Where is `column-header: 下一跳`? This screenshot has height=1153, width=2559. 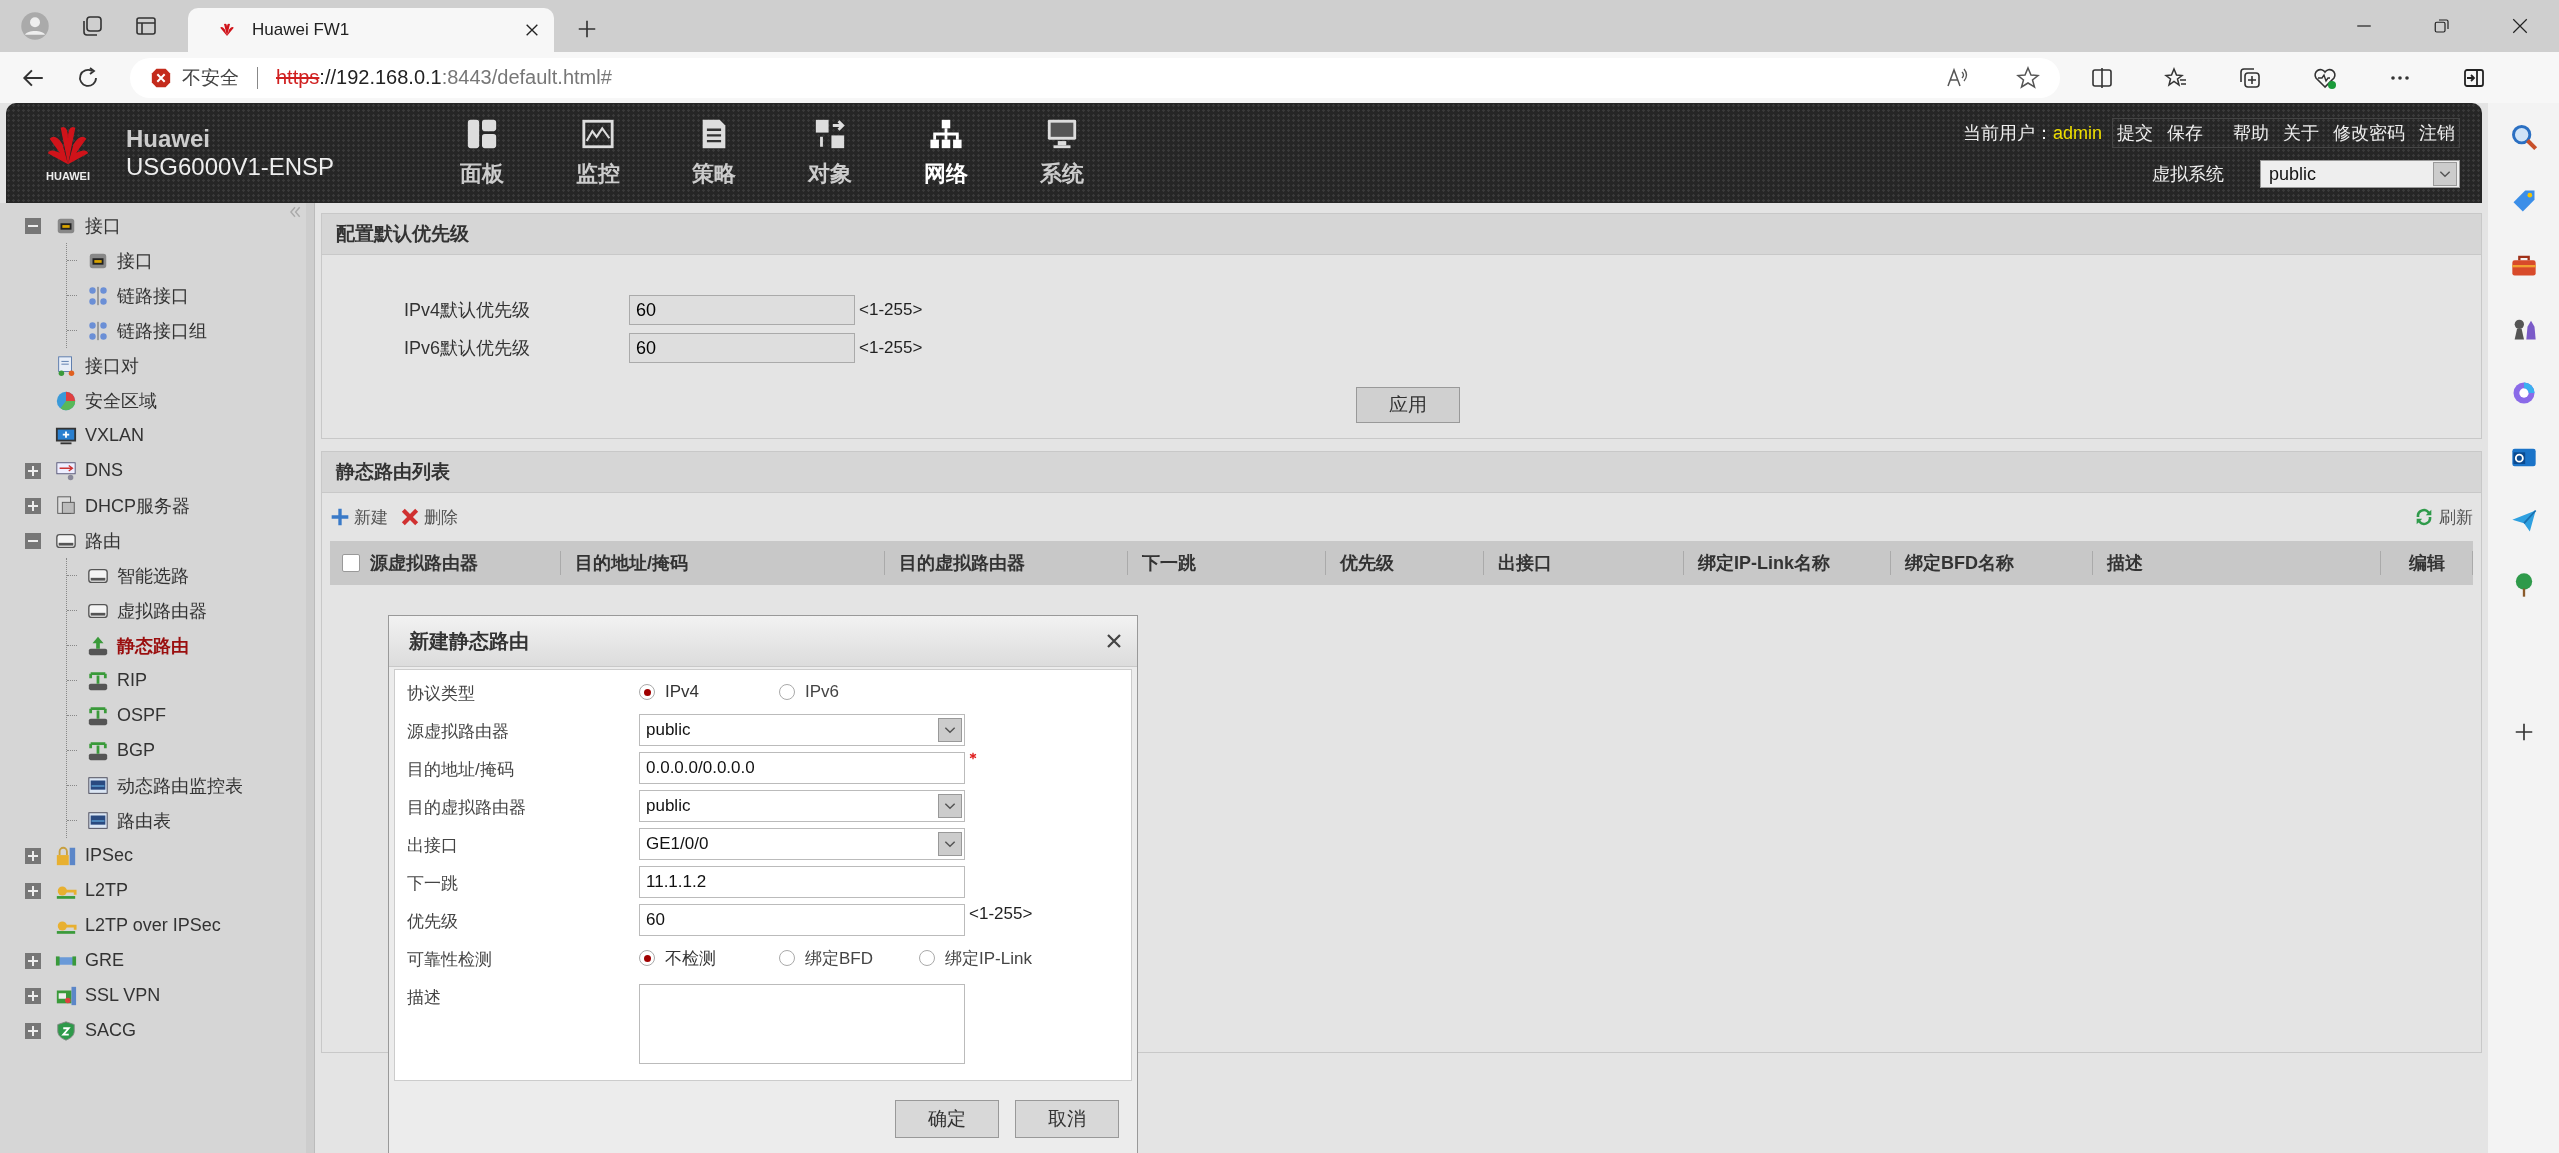 column-header: 下一跳 is located at coordinates (1226, 563).